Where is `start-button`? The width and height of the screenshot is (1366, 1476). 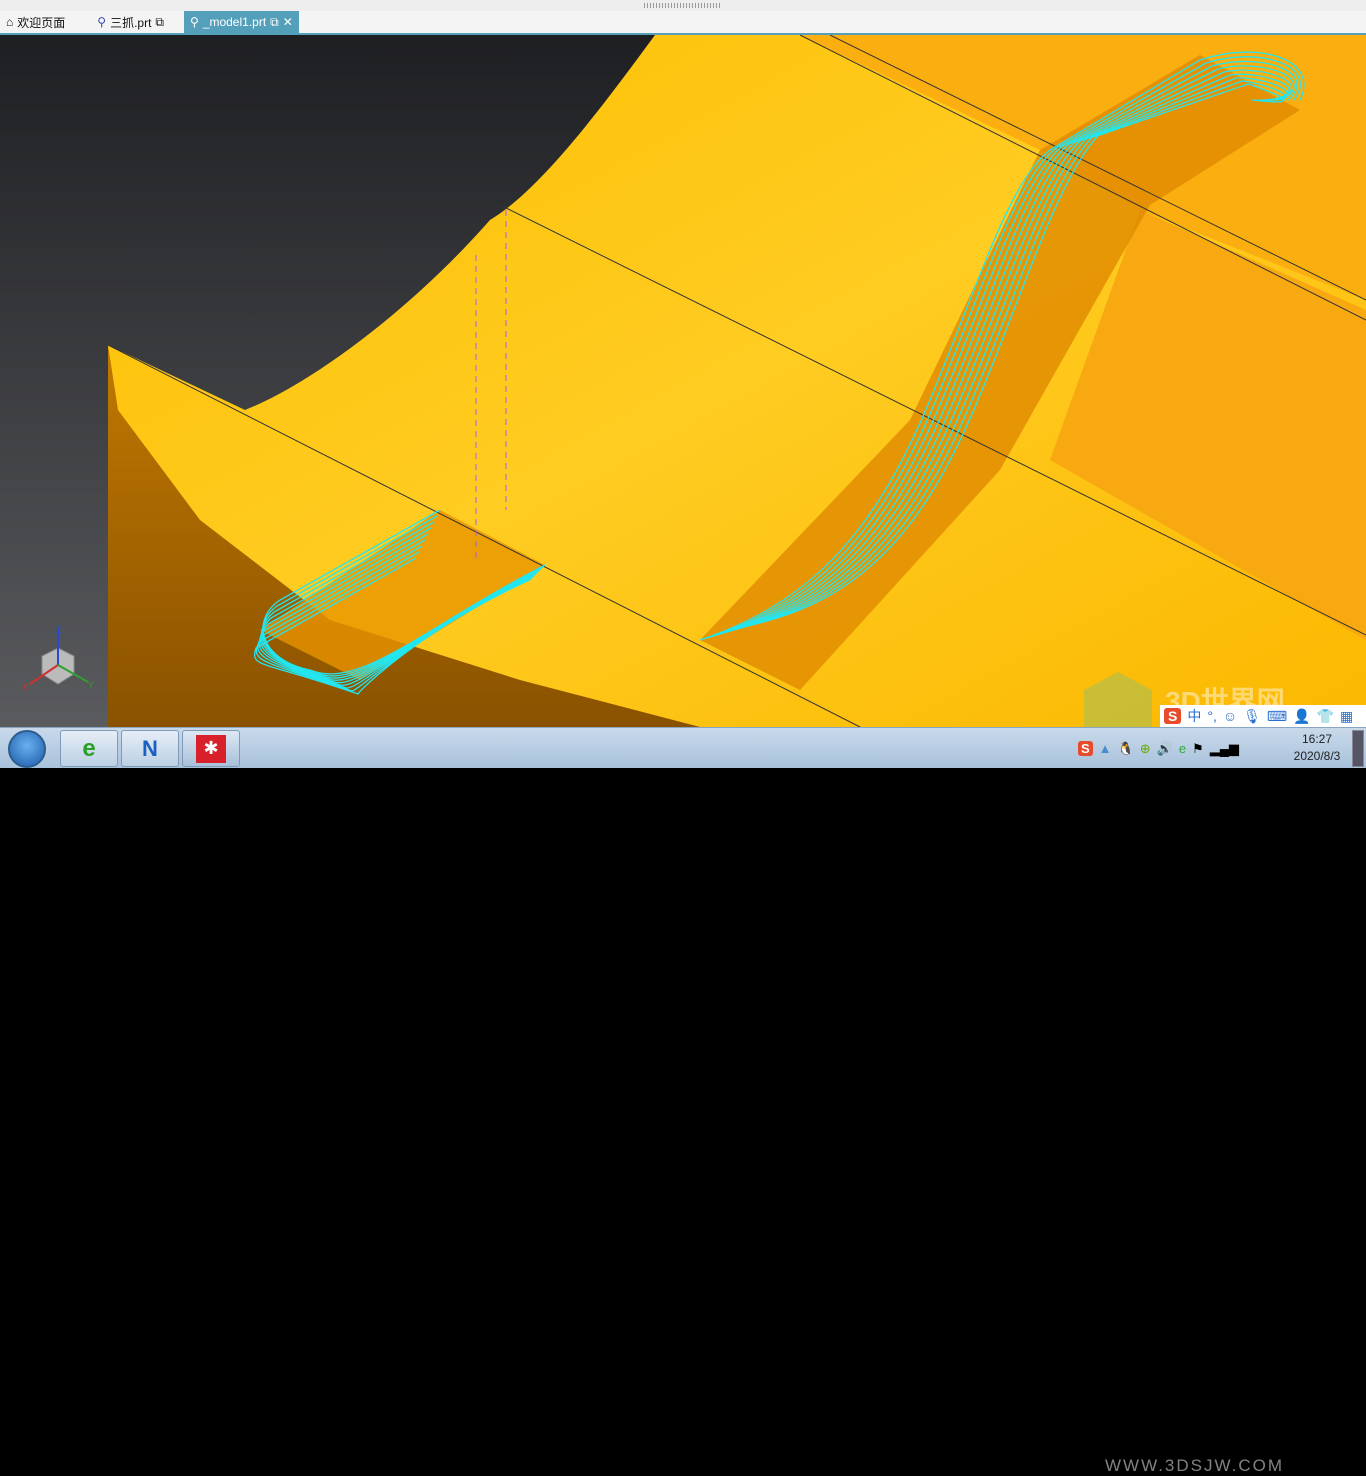 start-button is located at coordinates (27, 749).